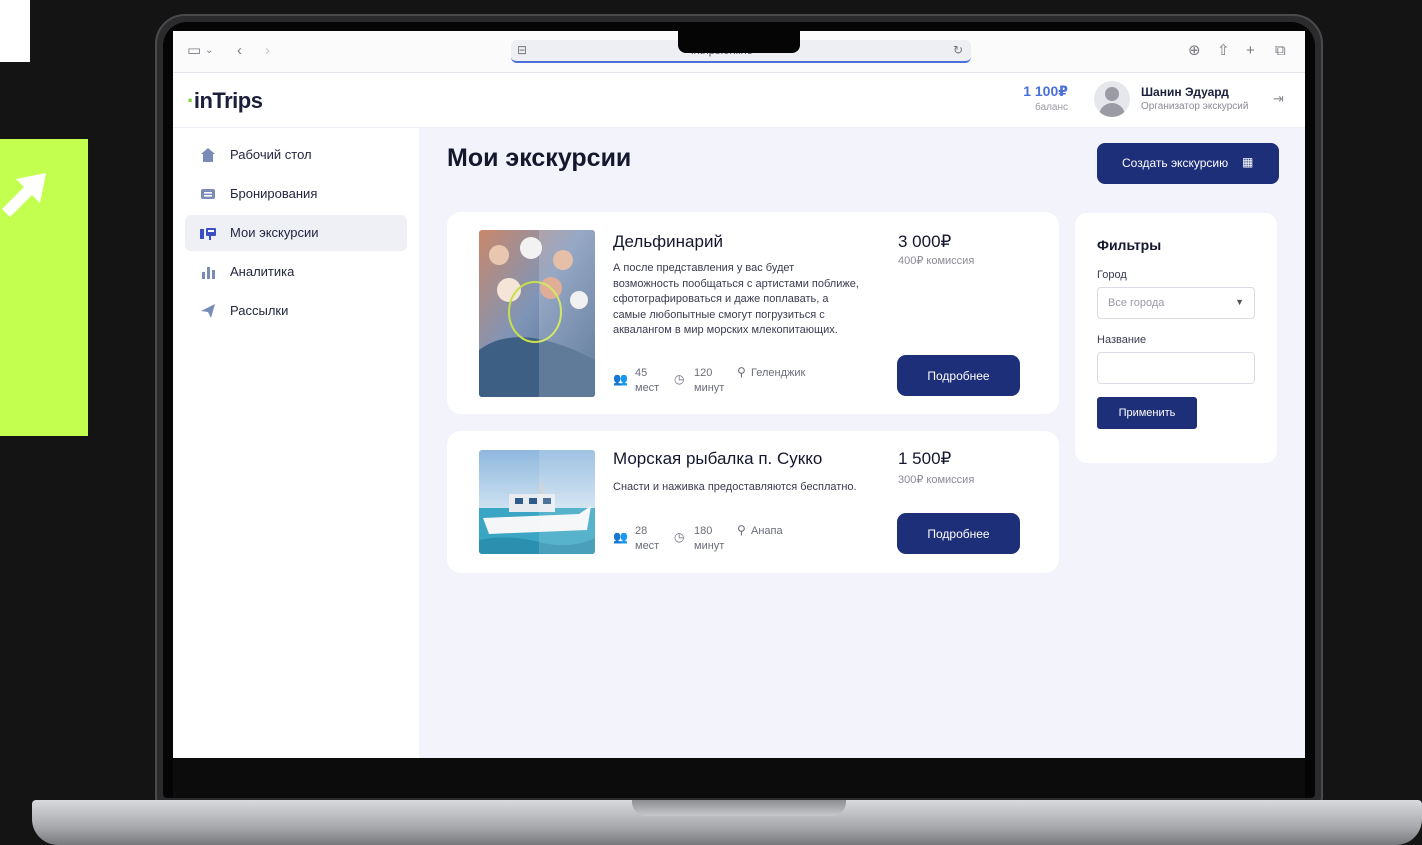 The width and height of the screenshot is (1422, 845). What do you see at coordinates (208, 273) in the screenshot?
I see `chart-icon` at bounding box center [208, 273].